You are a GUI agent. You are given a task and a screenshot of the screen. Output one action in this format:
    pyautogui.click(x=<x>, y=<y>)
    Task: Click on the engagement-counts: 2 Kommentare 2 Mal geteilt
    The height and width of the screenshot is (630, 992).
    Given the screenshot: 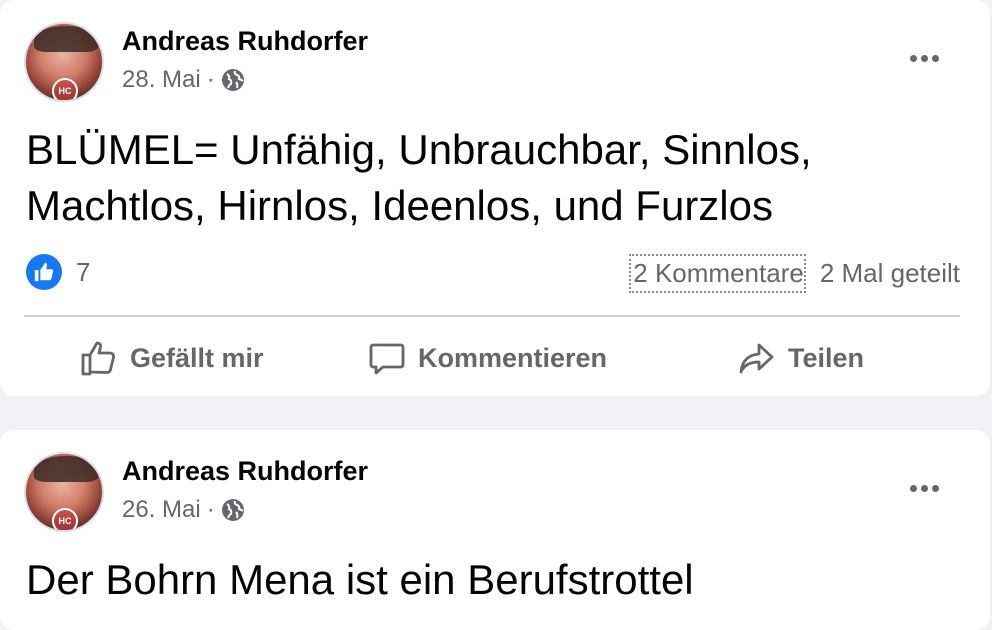 What is the action you would take?
    pyautogui.click(x=794, y=273)
    